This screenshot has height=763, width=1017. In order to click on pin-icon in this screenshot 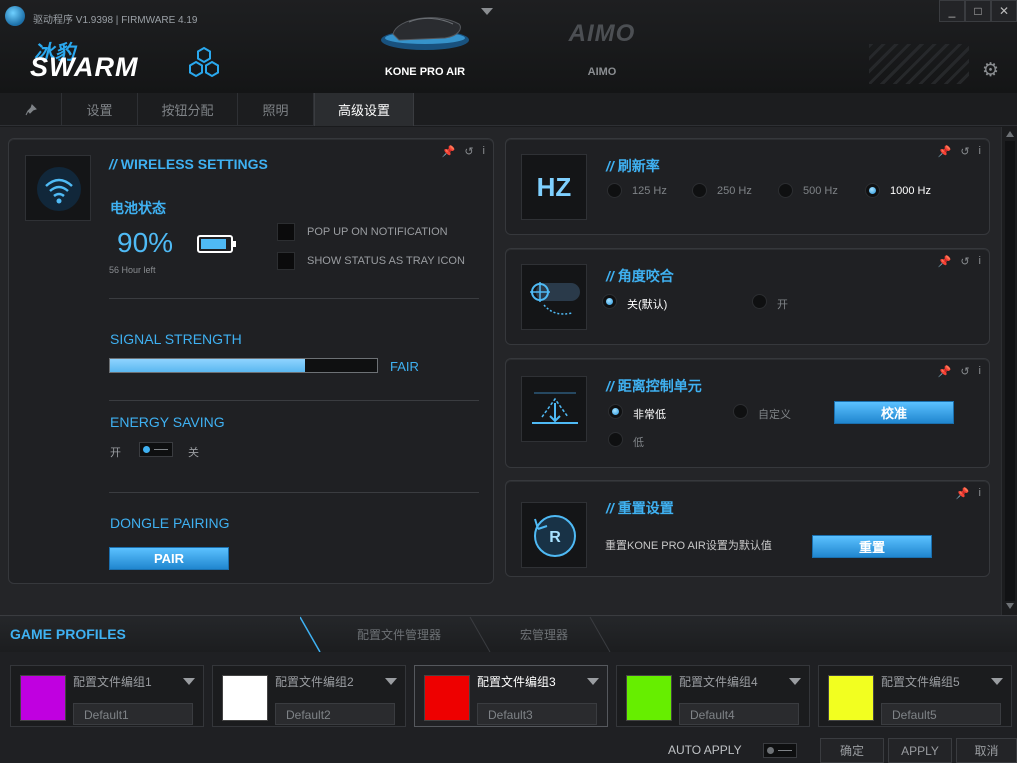, I will do `click(31, 109)`.